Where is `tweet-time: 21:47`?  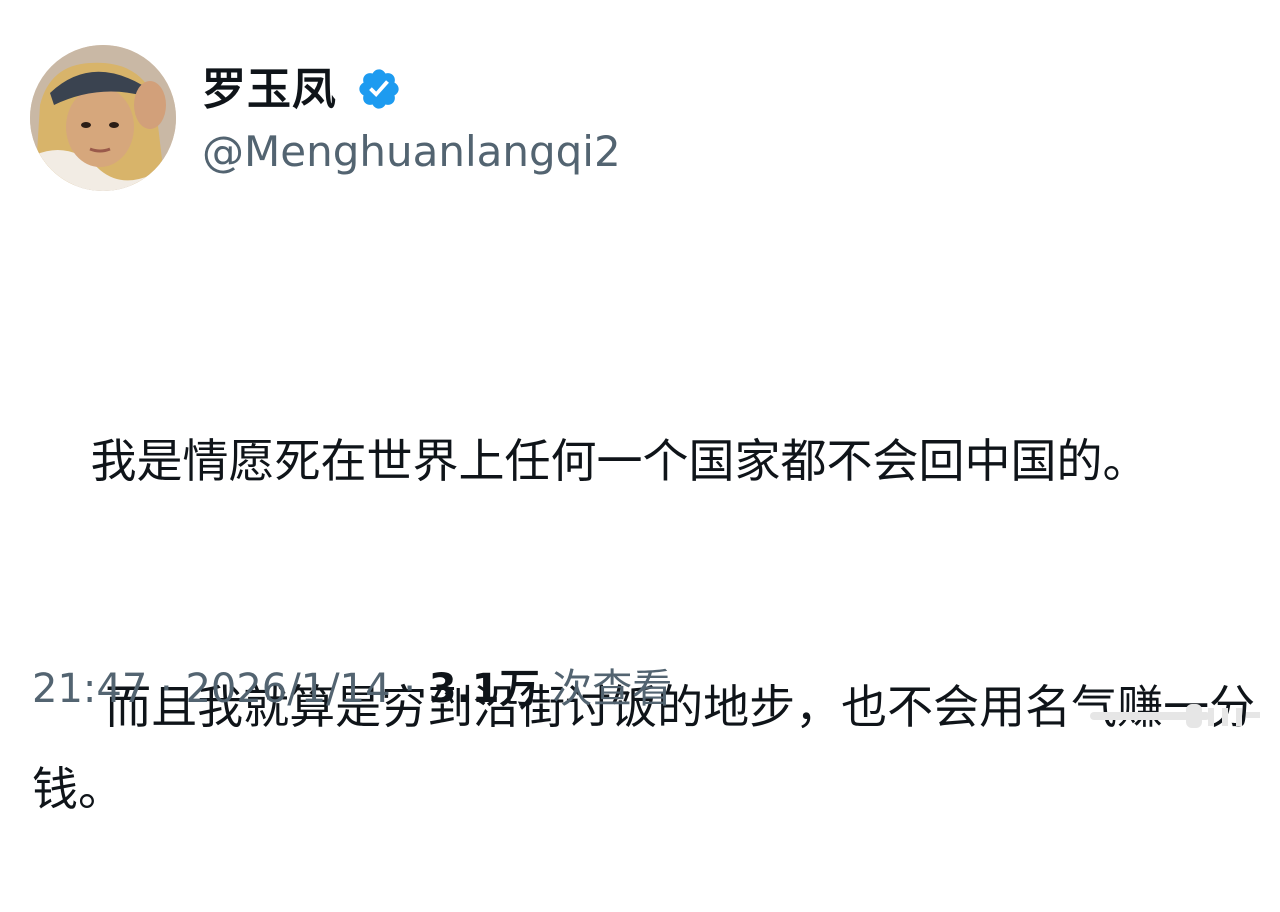 tweet-time: 21:47 is located at coordinates (89, 689).